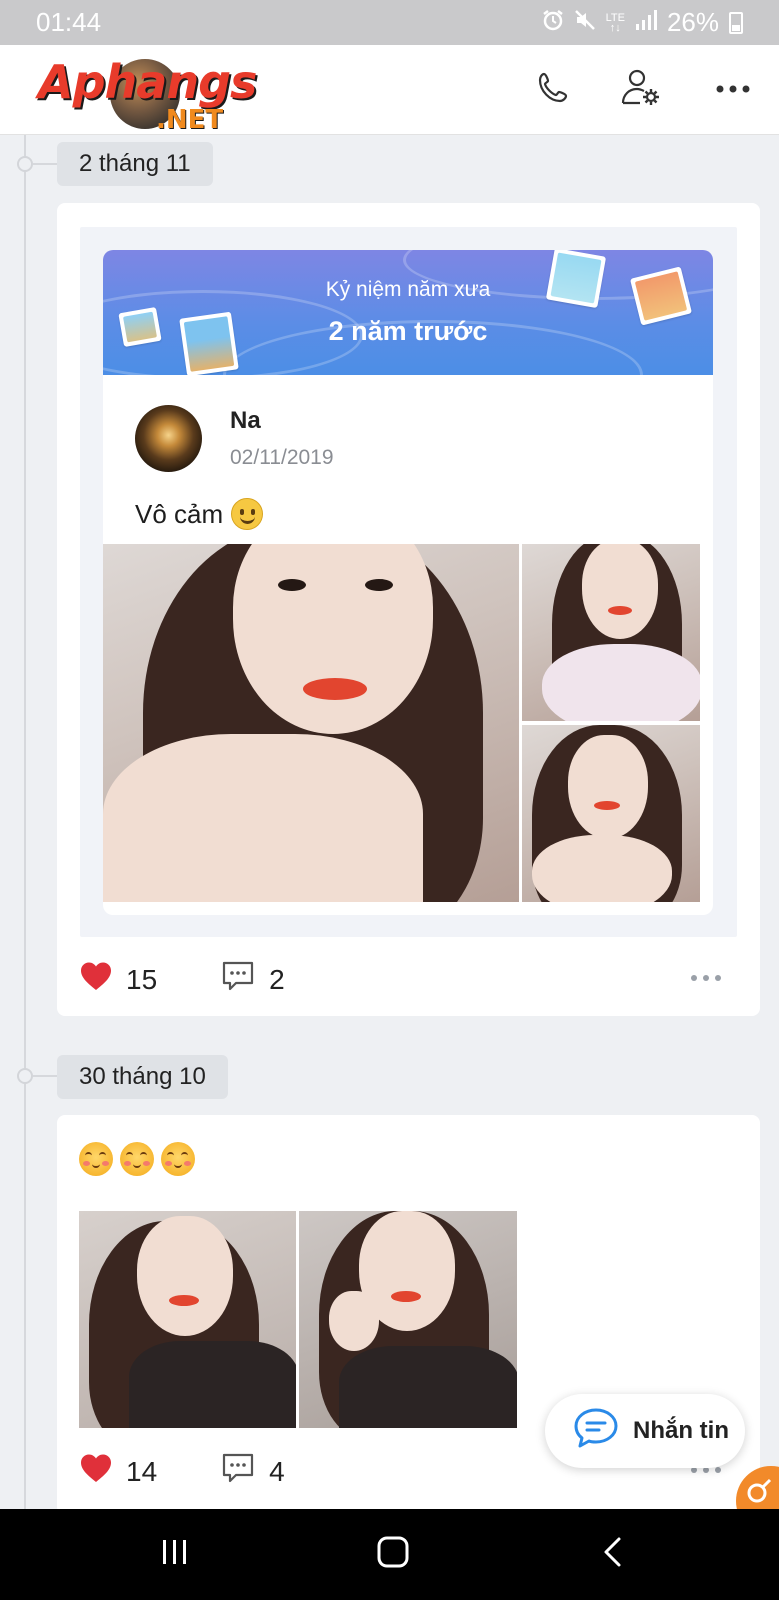  What do you see at coordinates (247, 514) in the screenshot?
I see `smile-emoji-icon` at bounding box center [247, 514].